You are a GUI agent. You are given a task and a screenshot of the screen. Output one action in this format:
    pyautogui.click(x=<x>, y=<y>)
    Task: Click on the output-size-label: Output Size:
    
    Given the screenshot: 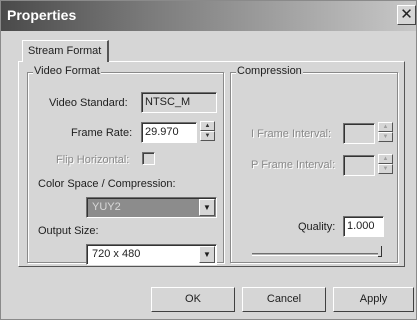 What is the action you would take?
    pyautogui.click(x=68, y=231)
    